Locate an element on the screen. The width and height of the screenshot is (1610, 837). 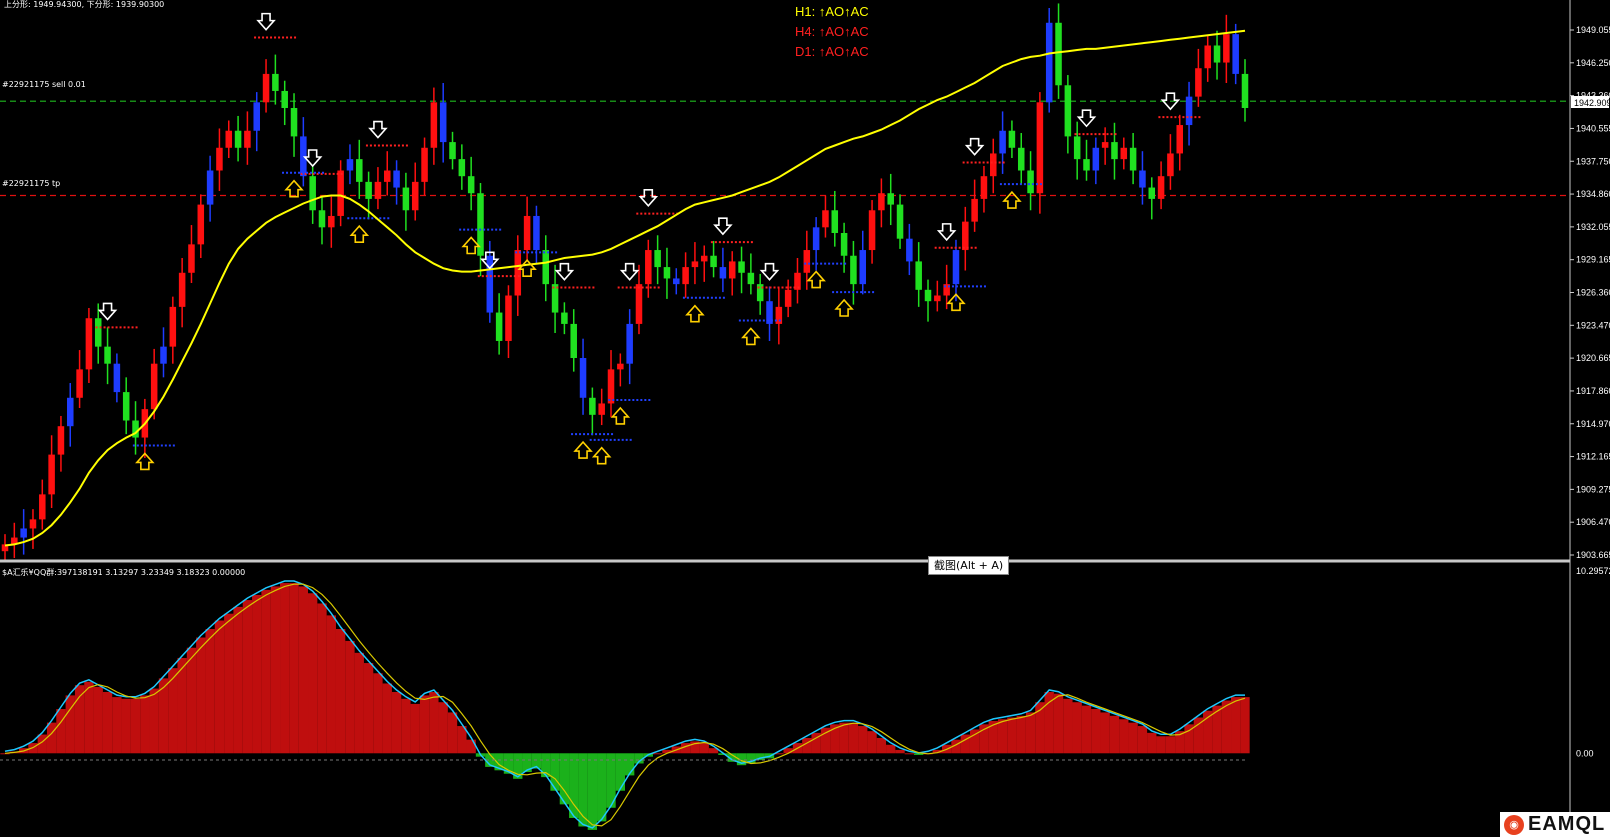
sub-max-label: 10.29572 is located at coordinates (1593, 571).